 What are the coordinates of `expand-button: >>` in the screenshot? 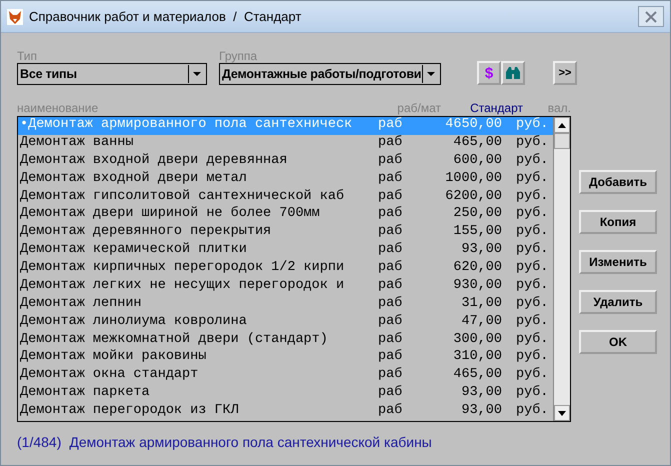 It's located at (565, 73).